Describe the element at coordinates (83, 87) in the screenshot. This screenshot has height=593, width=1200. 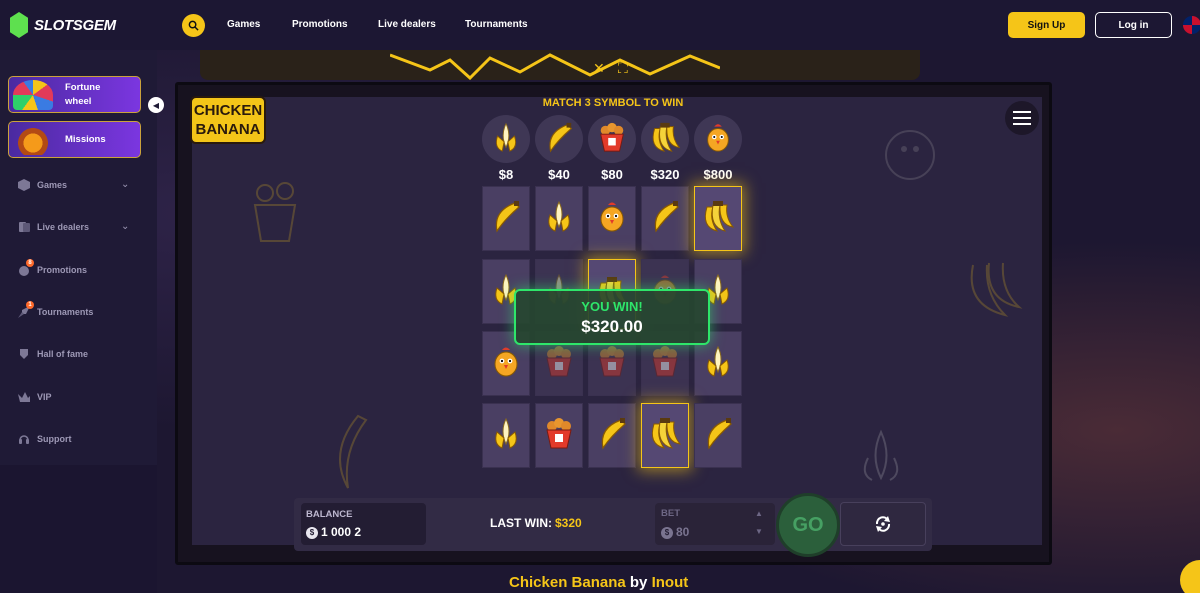
I see `fortune-wheel-label-1: Fortune` at that location.